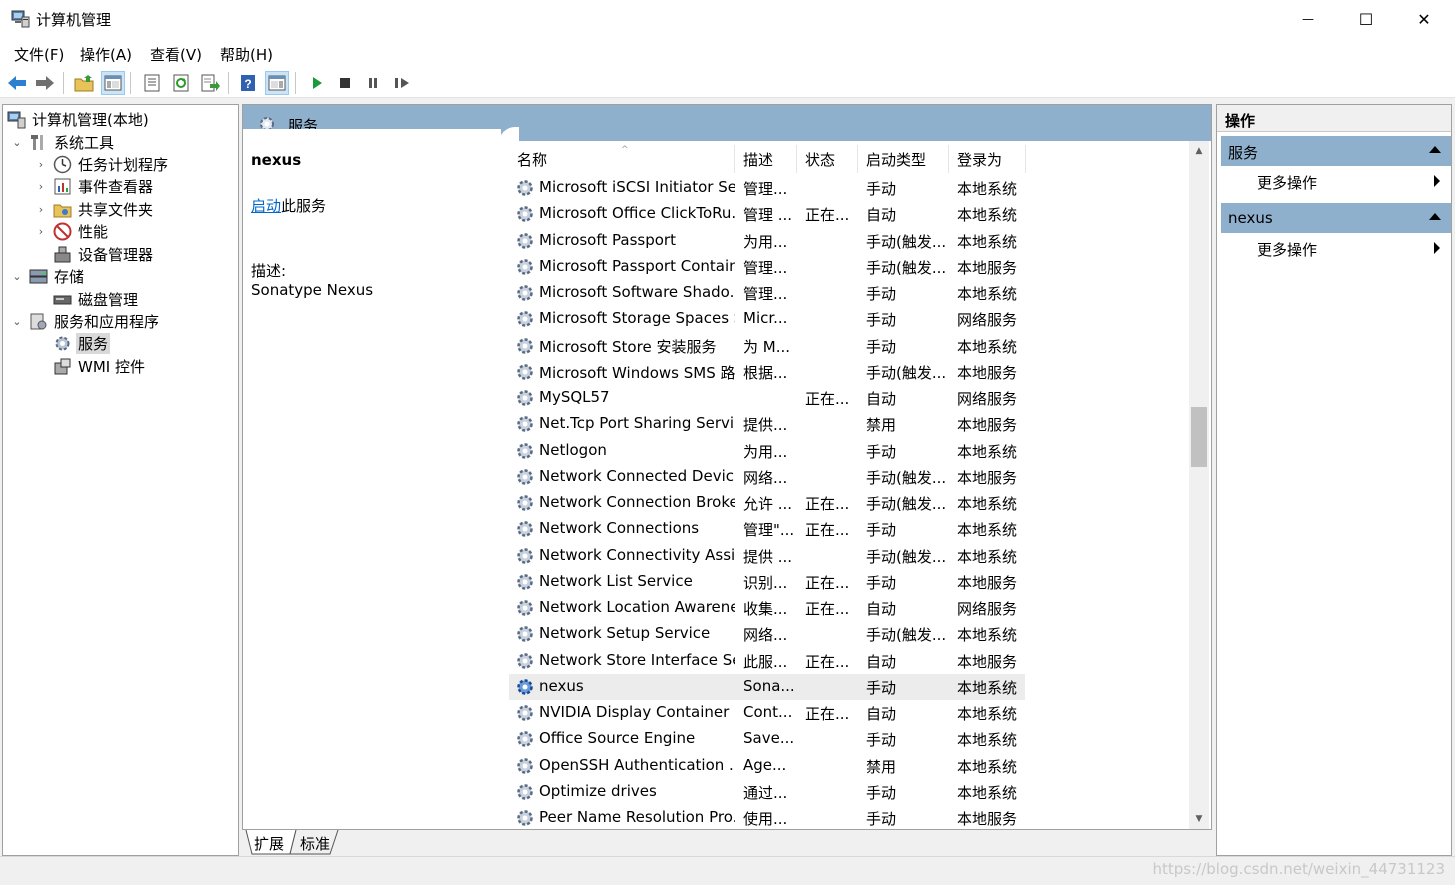  What do you see at coordinates (767, 817) in the screenshot?
I see `table-row: Peer Name Resolution Pro... 使用... 手动 本地服务` at bounding box center [767, 817].